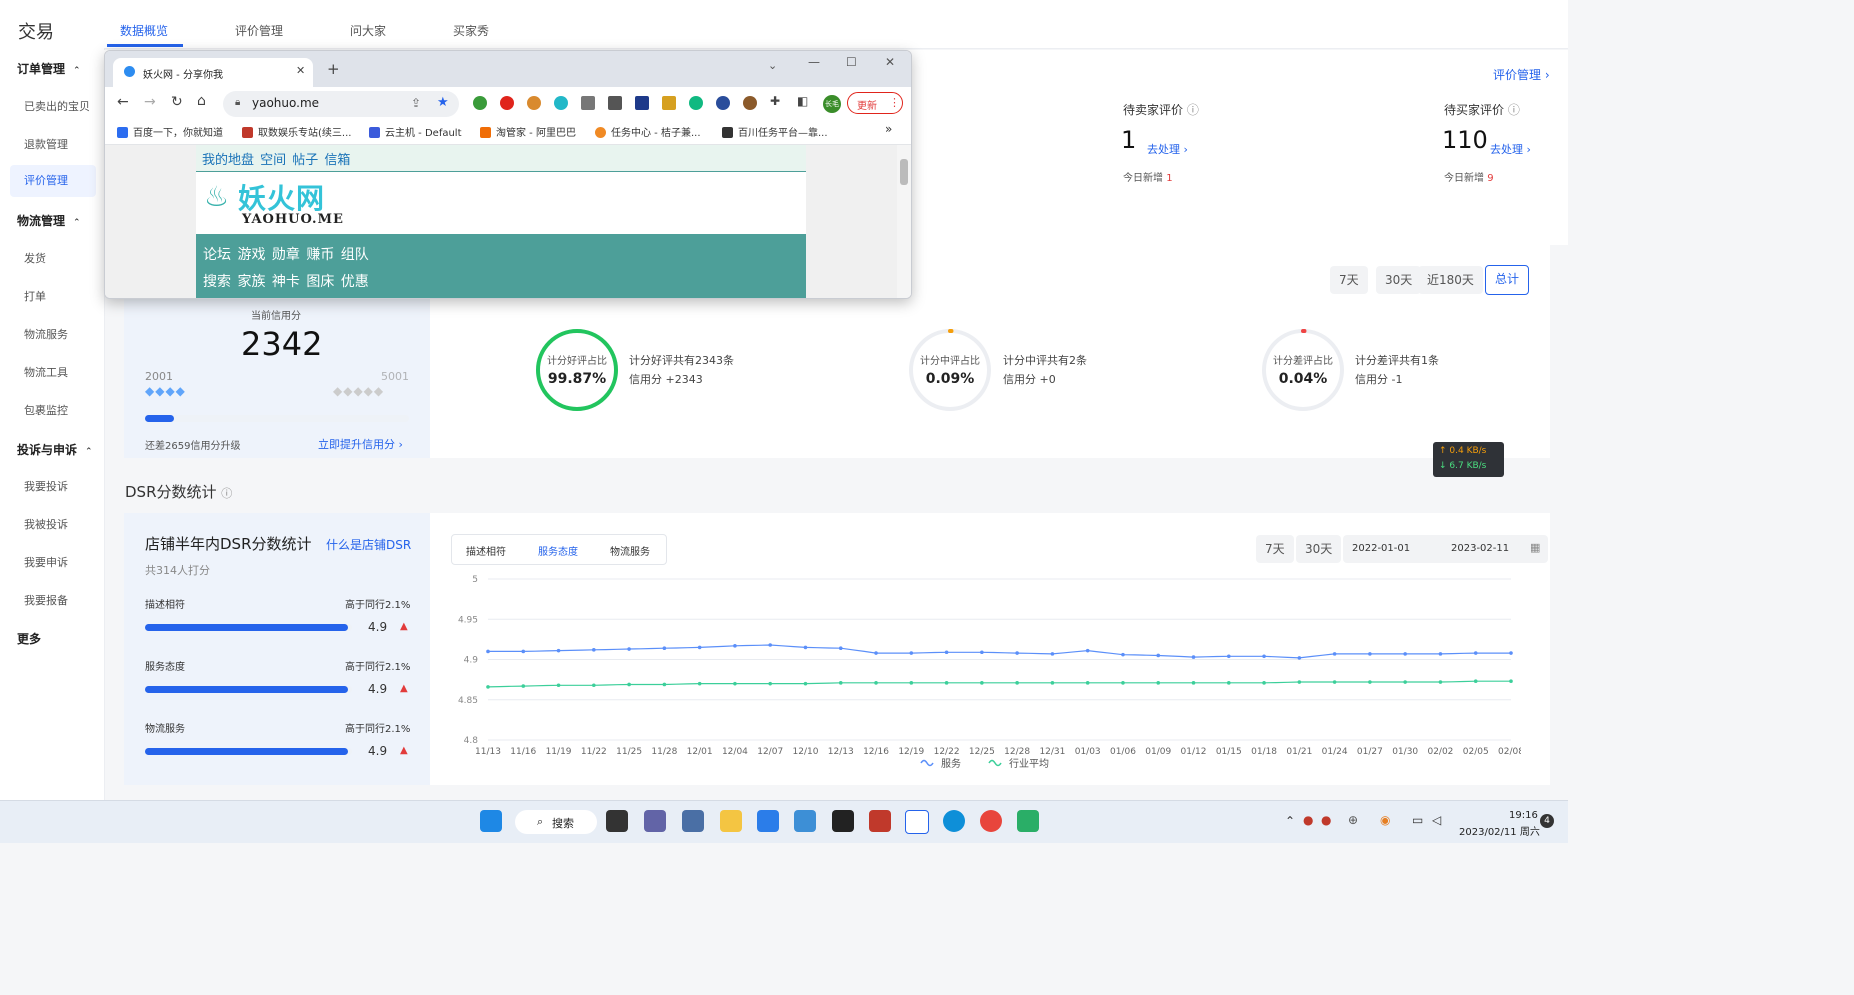  Describe the element at coordinates (53, 181) in the screenshot. I see `sidebar-item-reviews: 评价管理` at that location.